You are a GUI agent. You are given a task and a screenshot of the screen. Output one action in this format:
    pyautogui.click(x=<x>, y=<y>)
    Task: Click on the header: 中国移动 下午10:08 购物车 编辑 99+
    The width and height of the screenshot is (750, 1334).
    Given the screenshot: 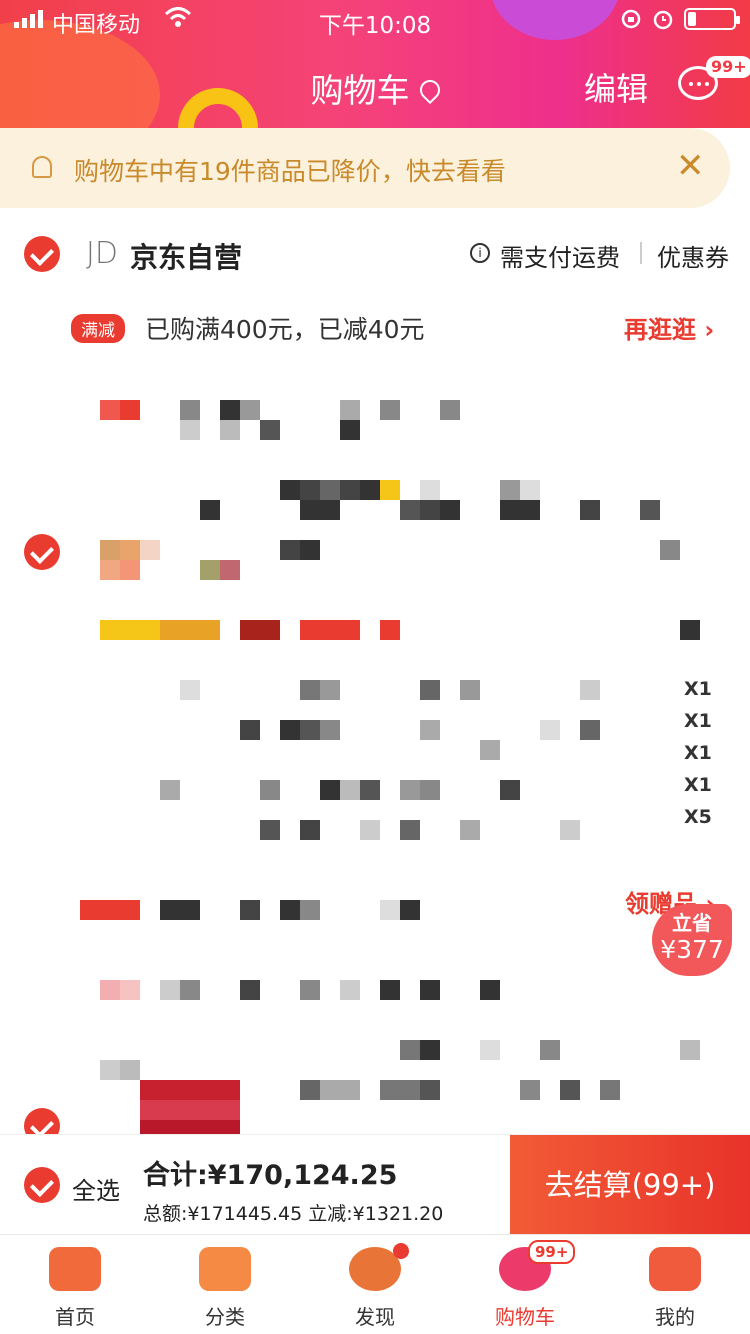 What is the action you would take?
    pyautogui.click(x=375, y=64)
    